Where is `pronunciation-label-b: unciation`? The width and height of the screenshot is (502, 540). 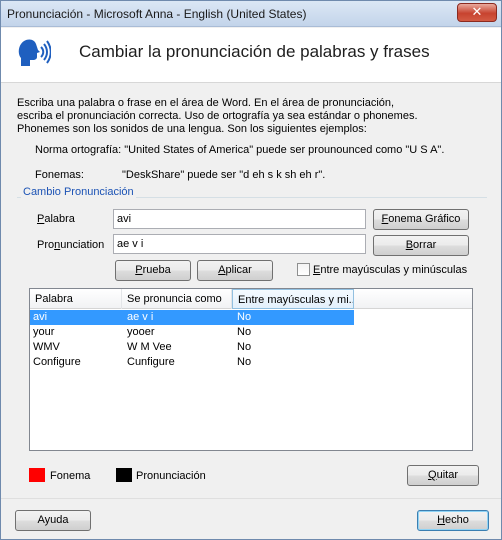
pronunciation-label-b: unciation is located at coordinates (82, 245).